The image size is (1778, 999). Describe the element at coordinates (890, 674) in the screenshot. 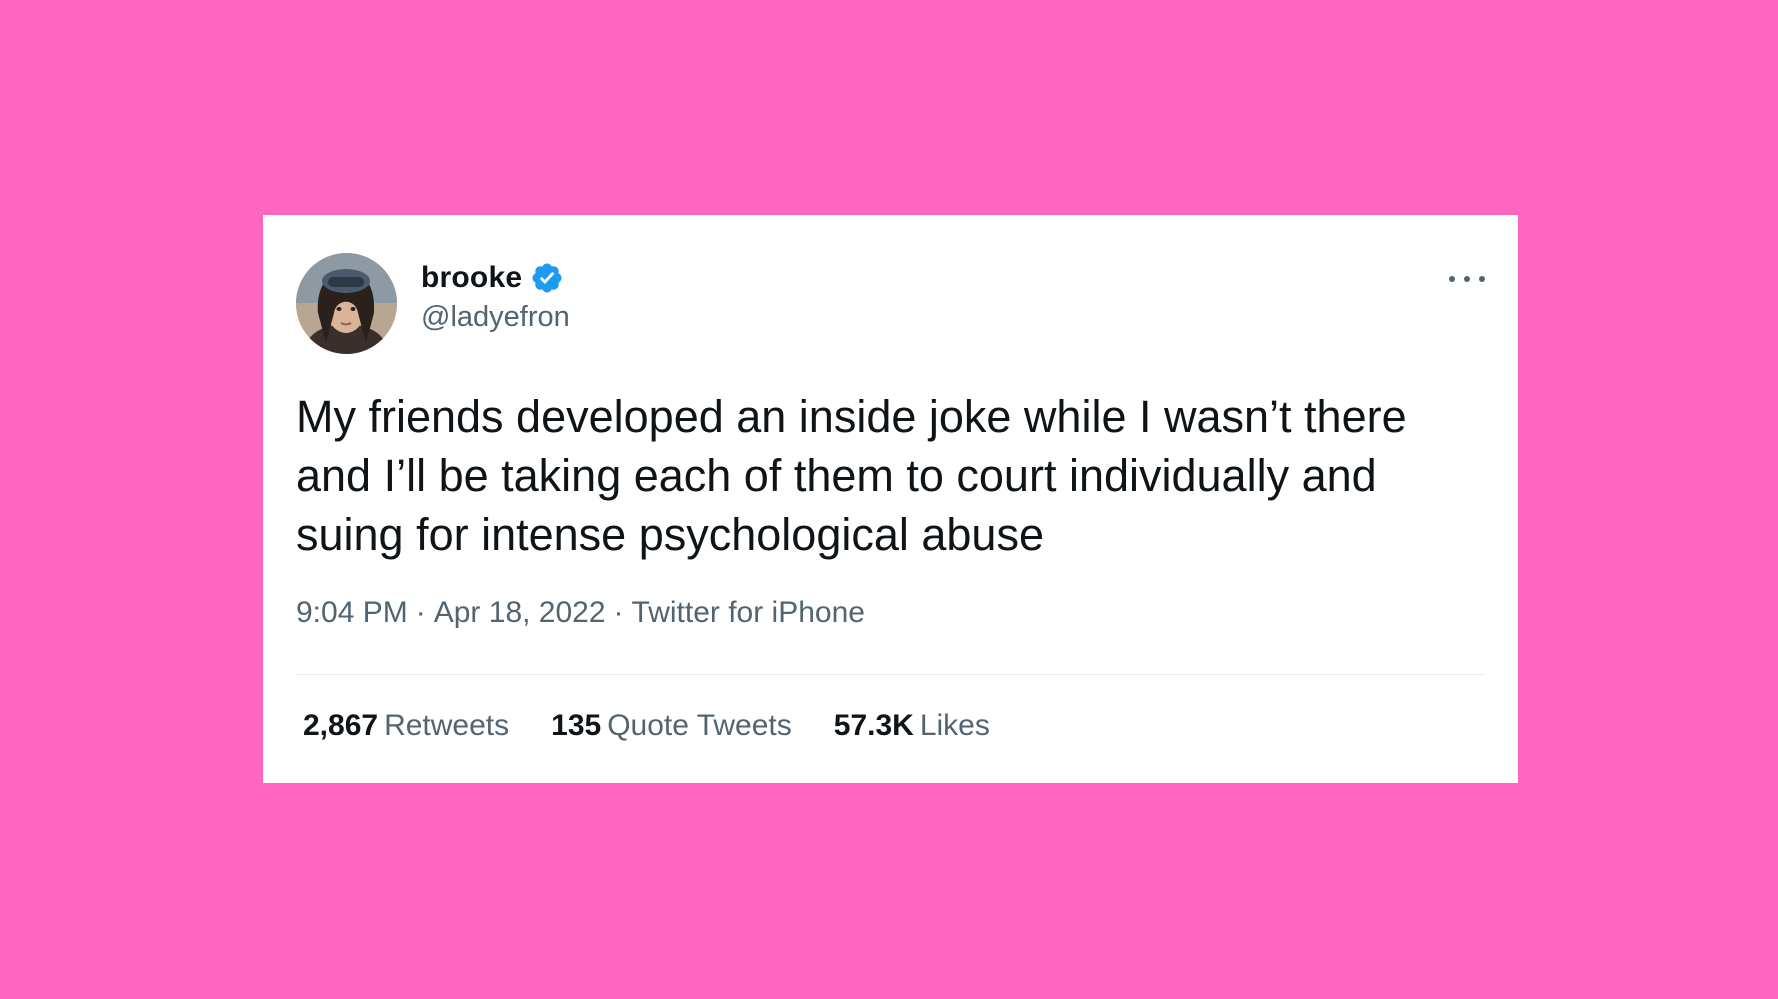

I see `divider` at that location.